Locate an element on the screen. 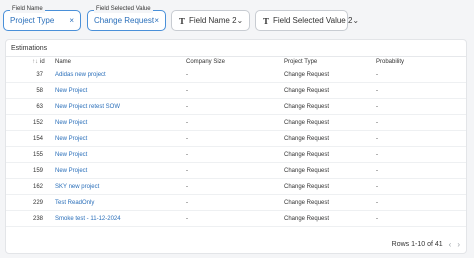 This screenshot has height=258, width=474. column-header-company-size: Company Size is located at coordinates (205, 62).